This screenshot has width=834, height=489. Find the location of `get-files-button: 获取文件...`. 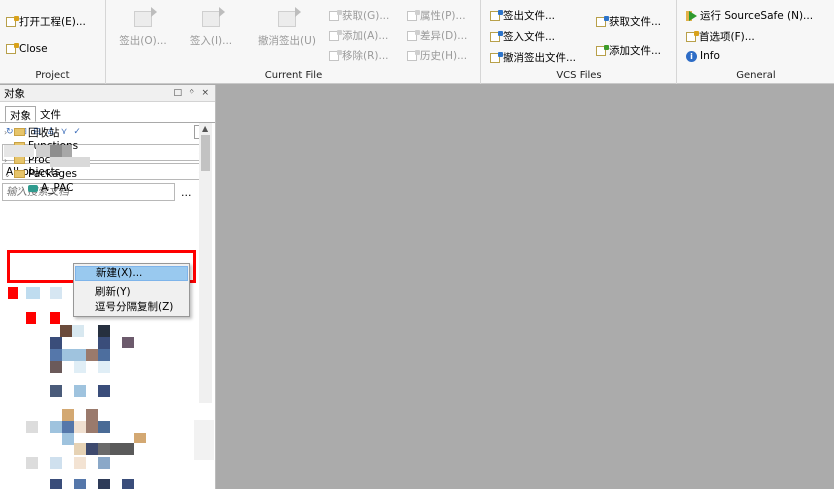

get-files-button: 获取文件... is located at coordinates (628, 21).